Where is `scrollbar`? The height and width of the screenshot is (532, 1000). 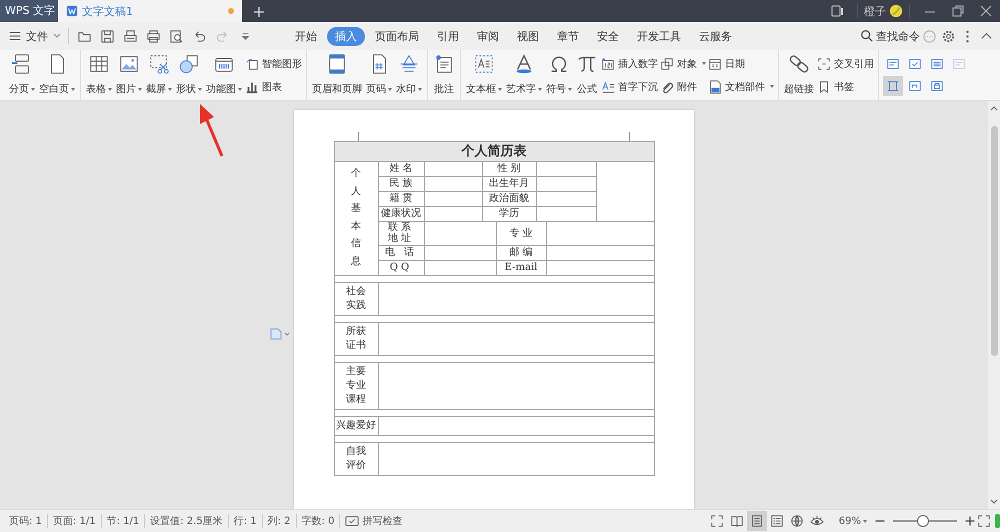 scrollbar is located at coordinates (994, 305).